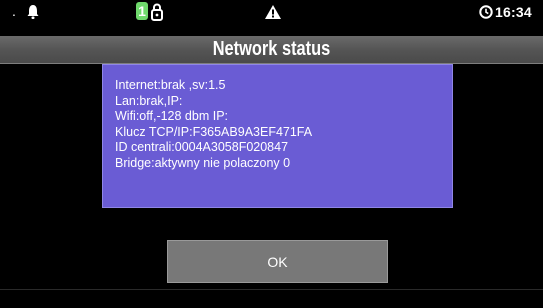  Describe the element at coordinates (149, 100) in the screenshot. I see `info-line-lan: Lan:brak,IP:` at that location.